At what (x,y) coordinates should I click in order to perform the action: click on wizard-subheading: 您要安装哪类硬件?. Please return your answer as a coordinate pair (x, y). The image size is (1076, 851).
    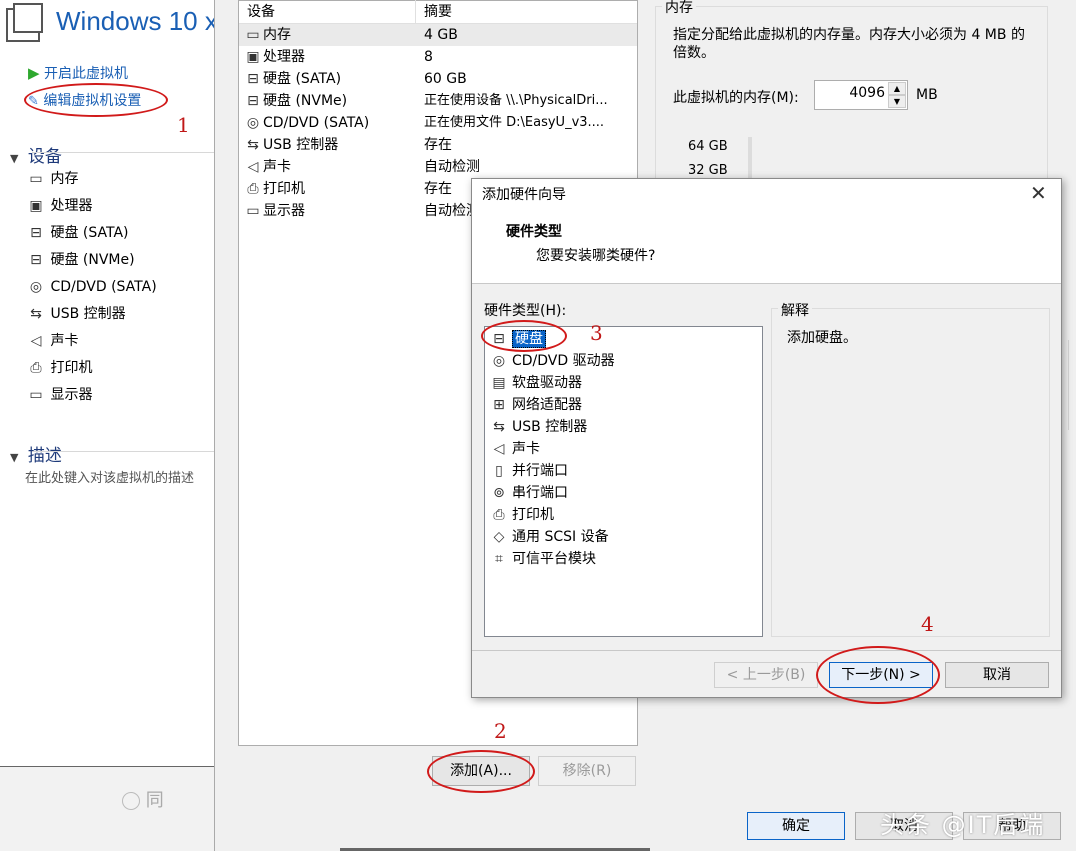
    Looking at the image, I should click on (596, 256).